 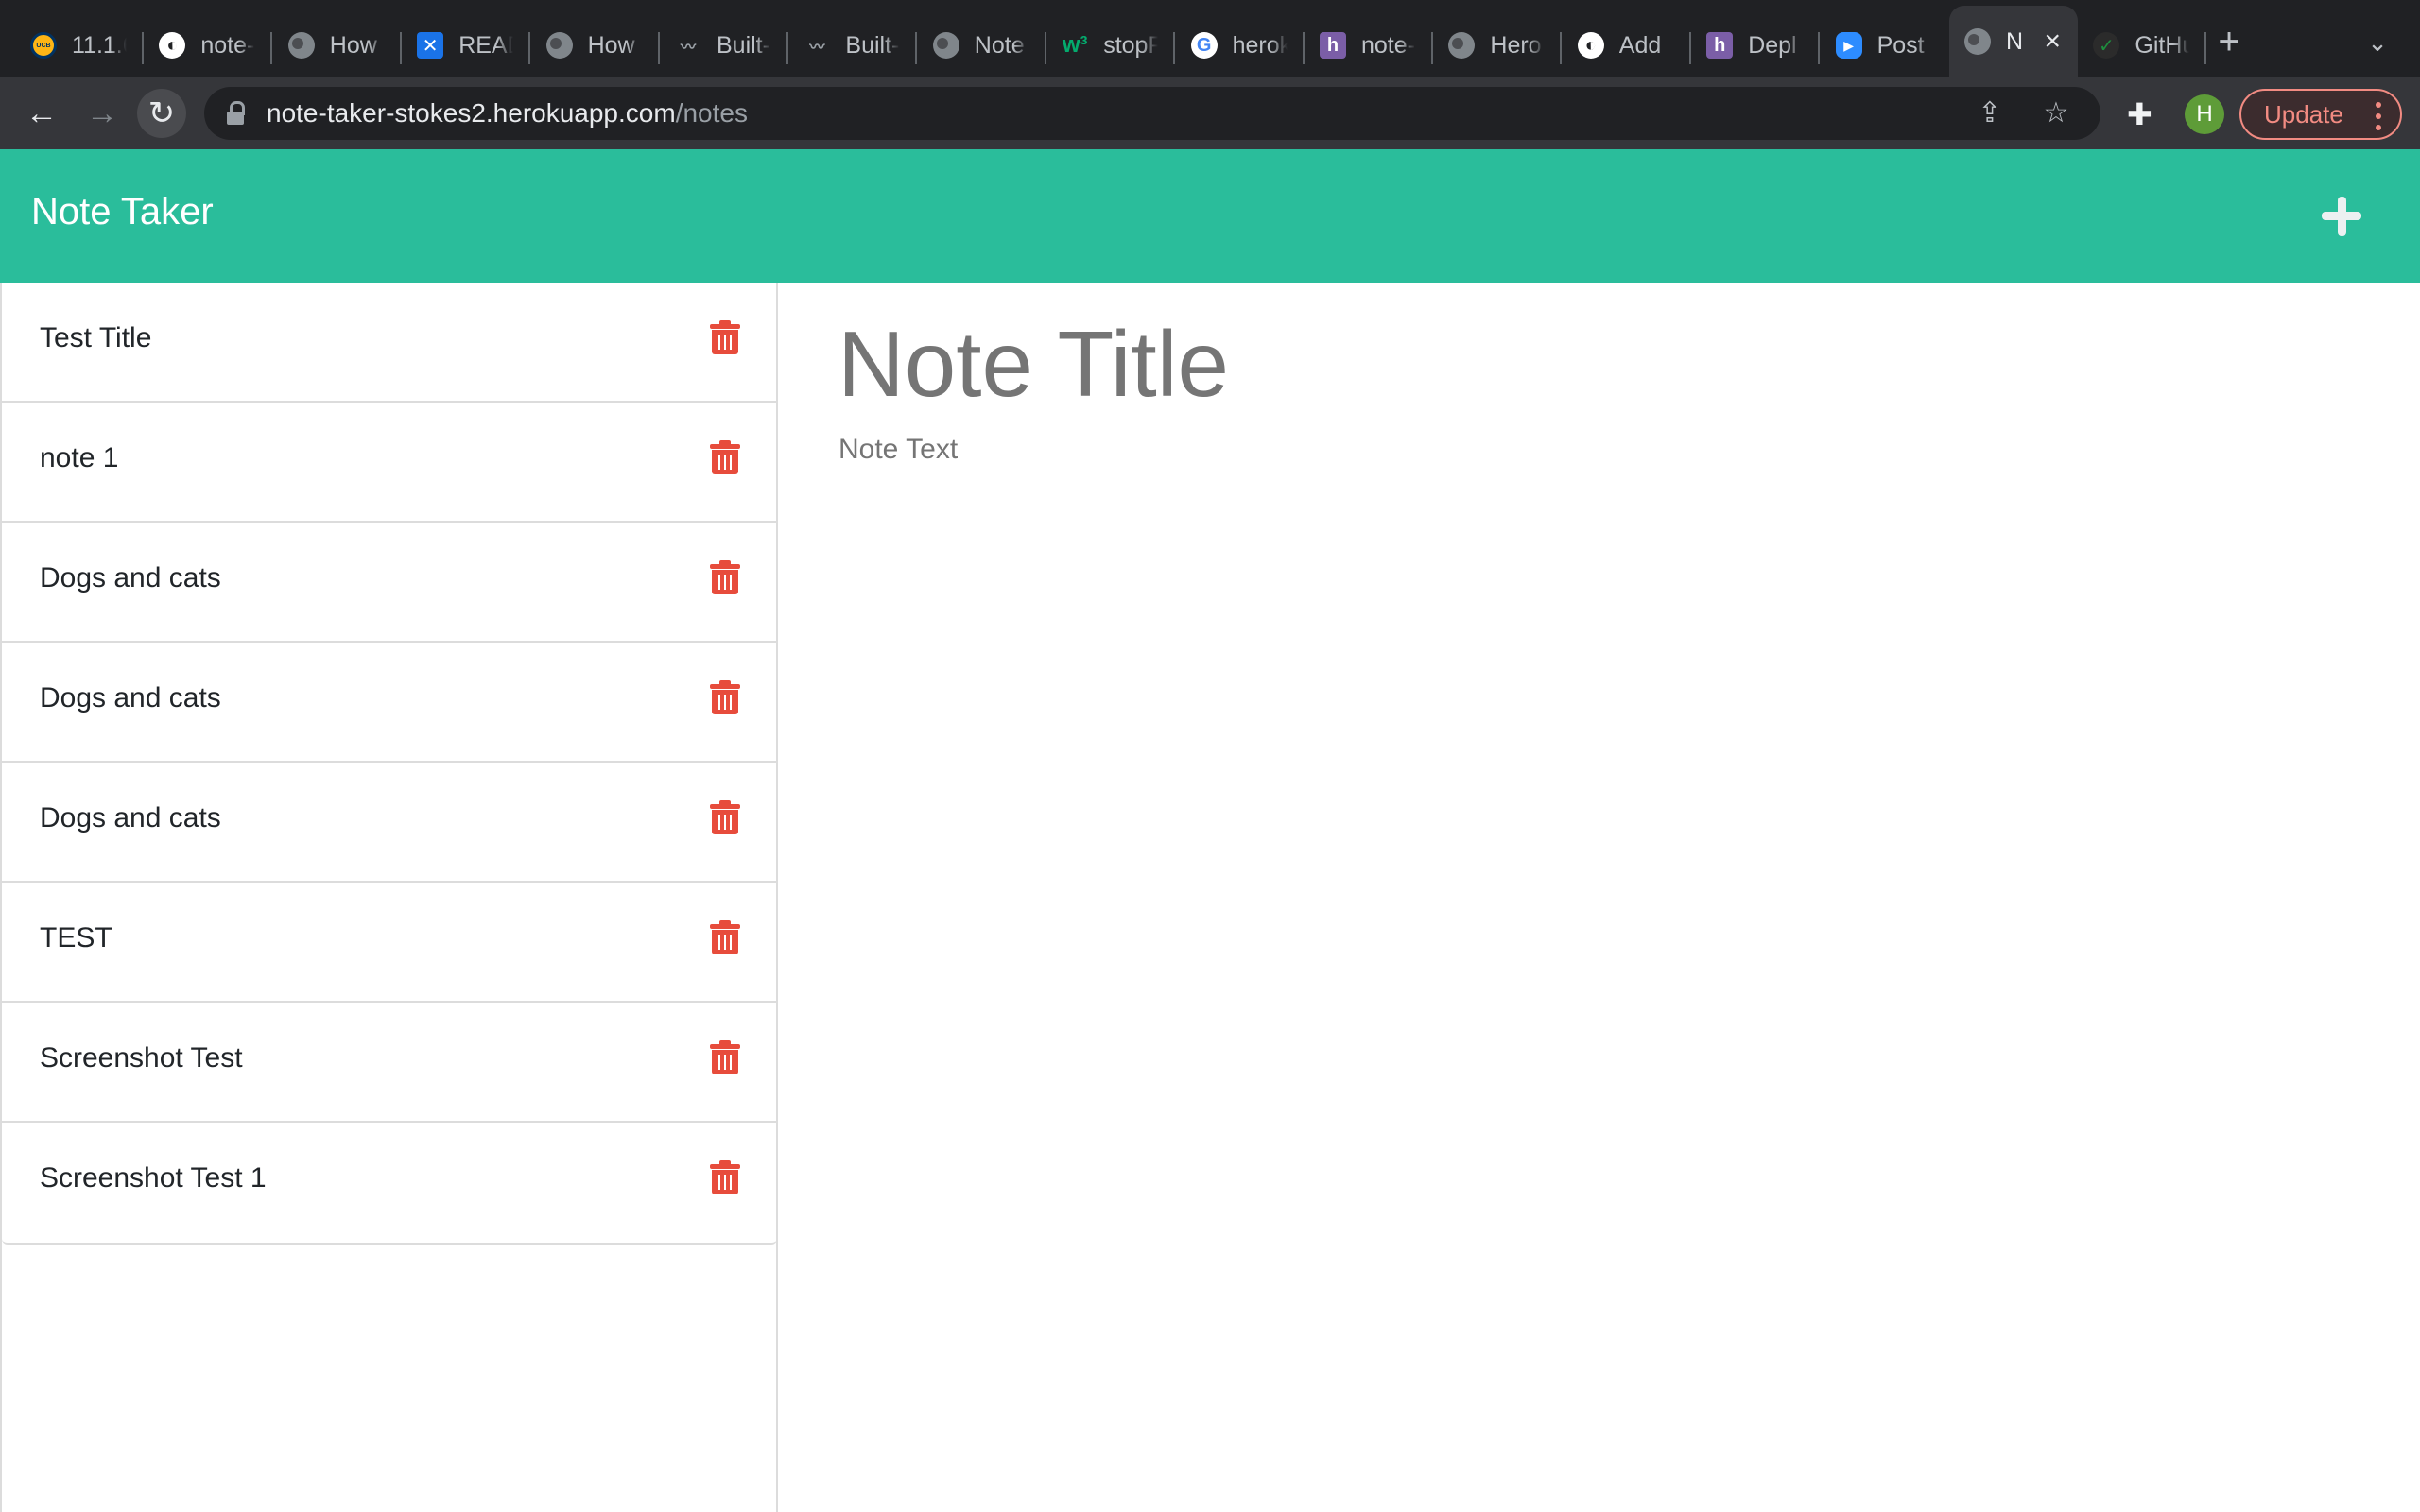 What do you see at coordinates (389, 343) in the screenshot?
I see `note-list-item: Test Title` at bounding box center [389, 343].